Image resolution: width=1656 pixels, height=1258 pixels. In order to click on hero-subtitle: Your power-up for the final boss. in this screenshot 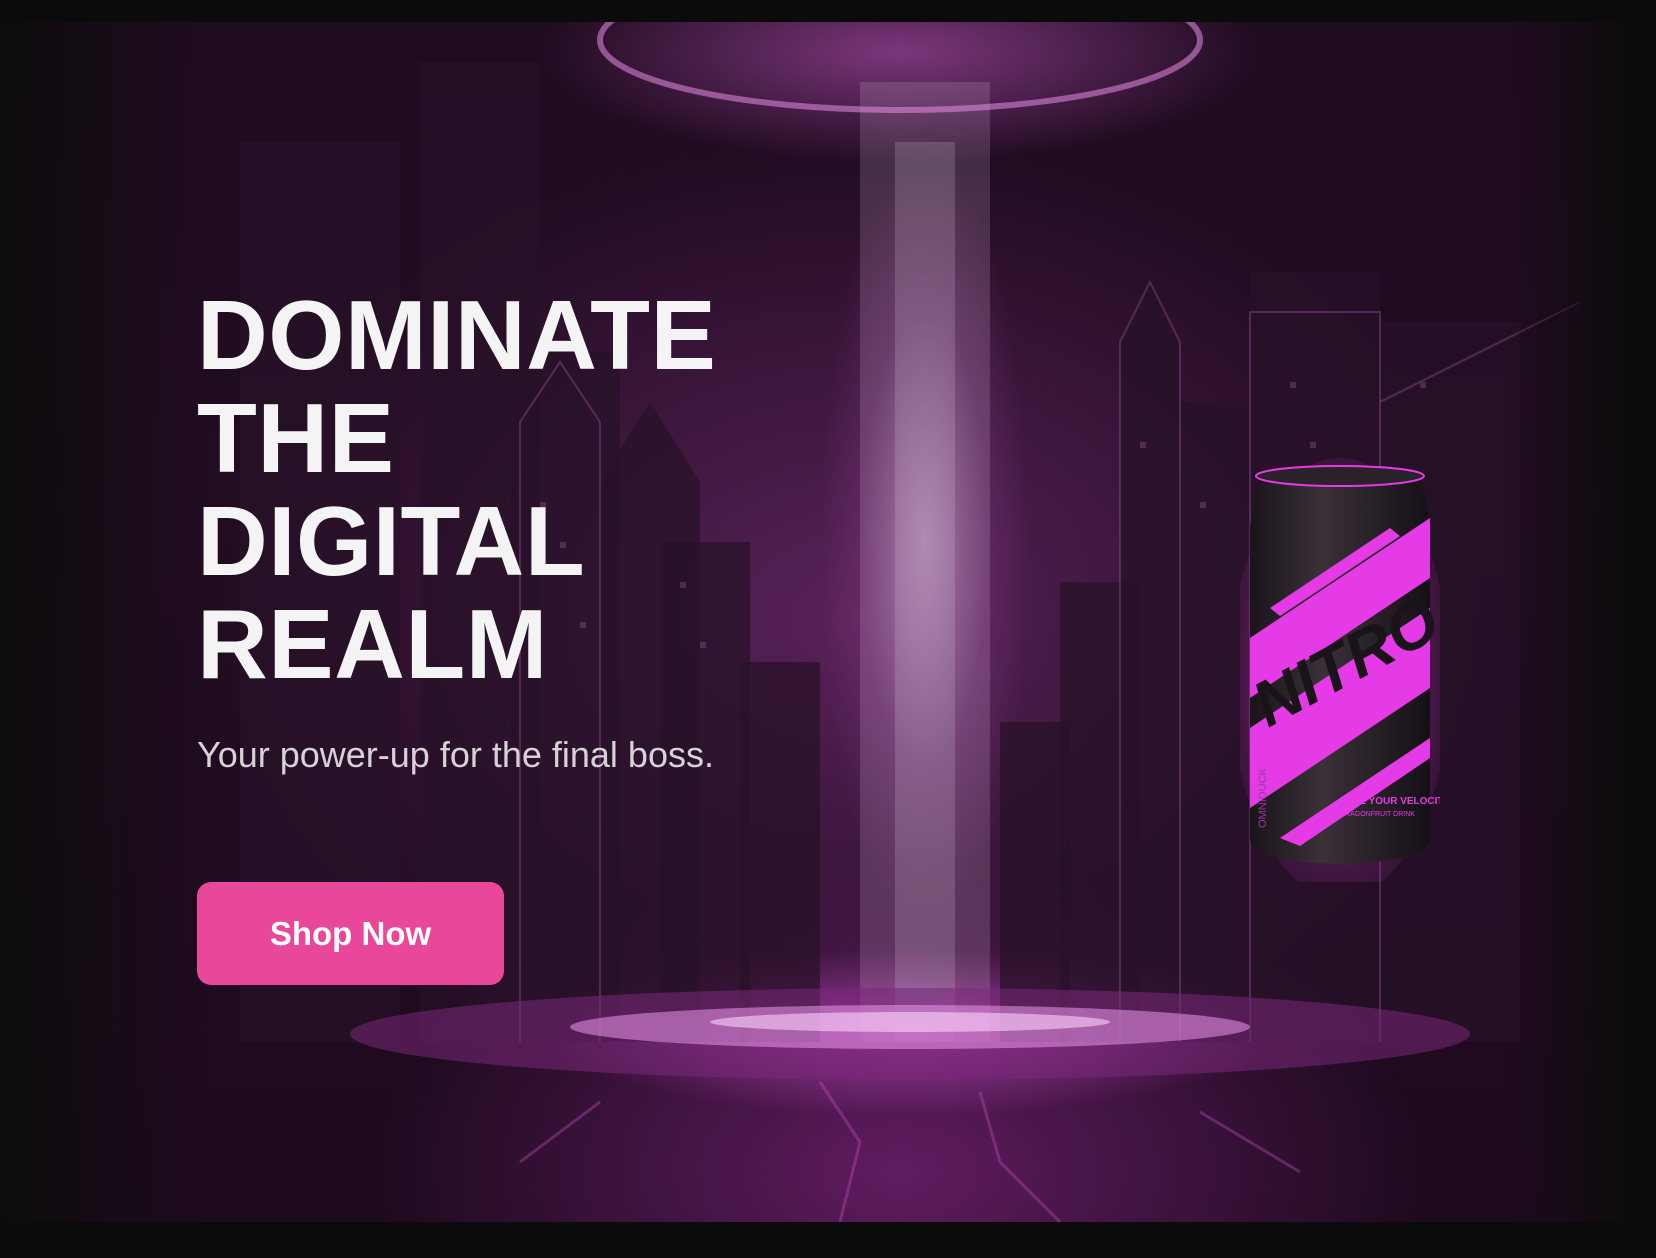, I will do `click(455, 754)`.